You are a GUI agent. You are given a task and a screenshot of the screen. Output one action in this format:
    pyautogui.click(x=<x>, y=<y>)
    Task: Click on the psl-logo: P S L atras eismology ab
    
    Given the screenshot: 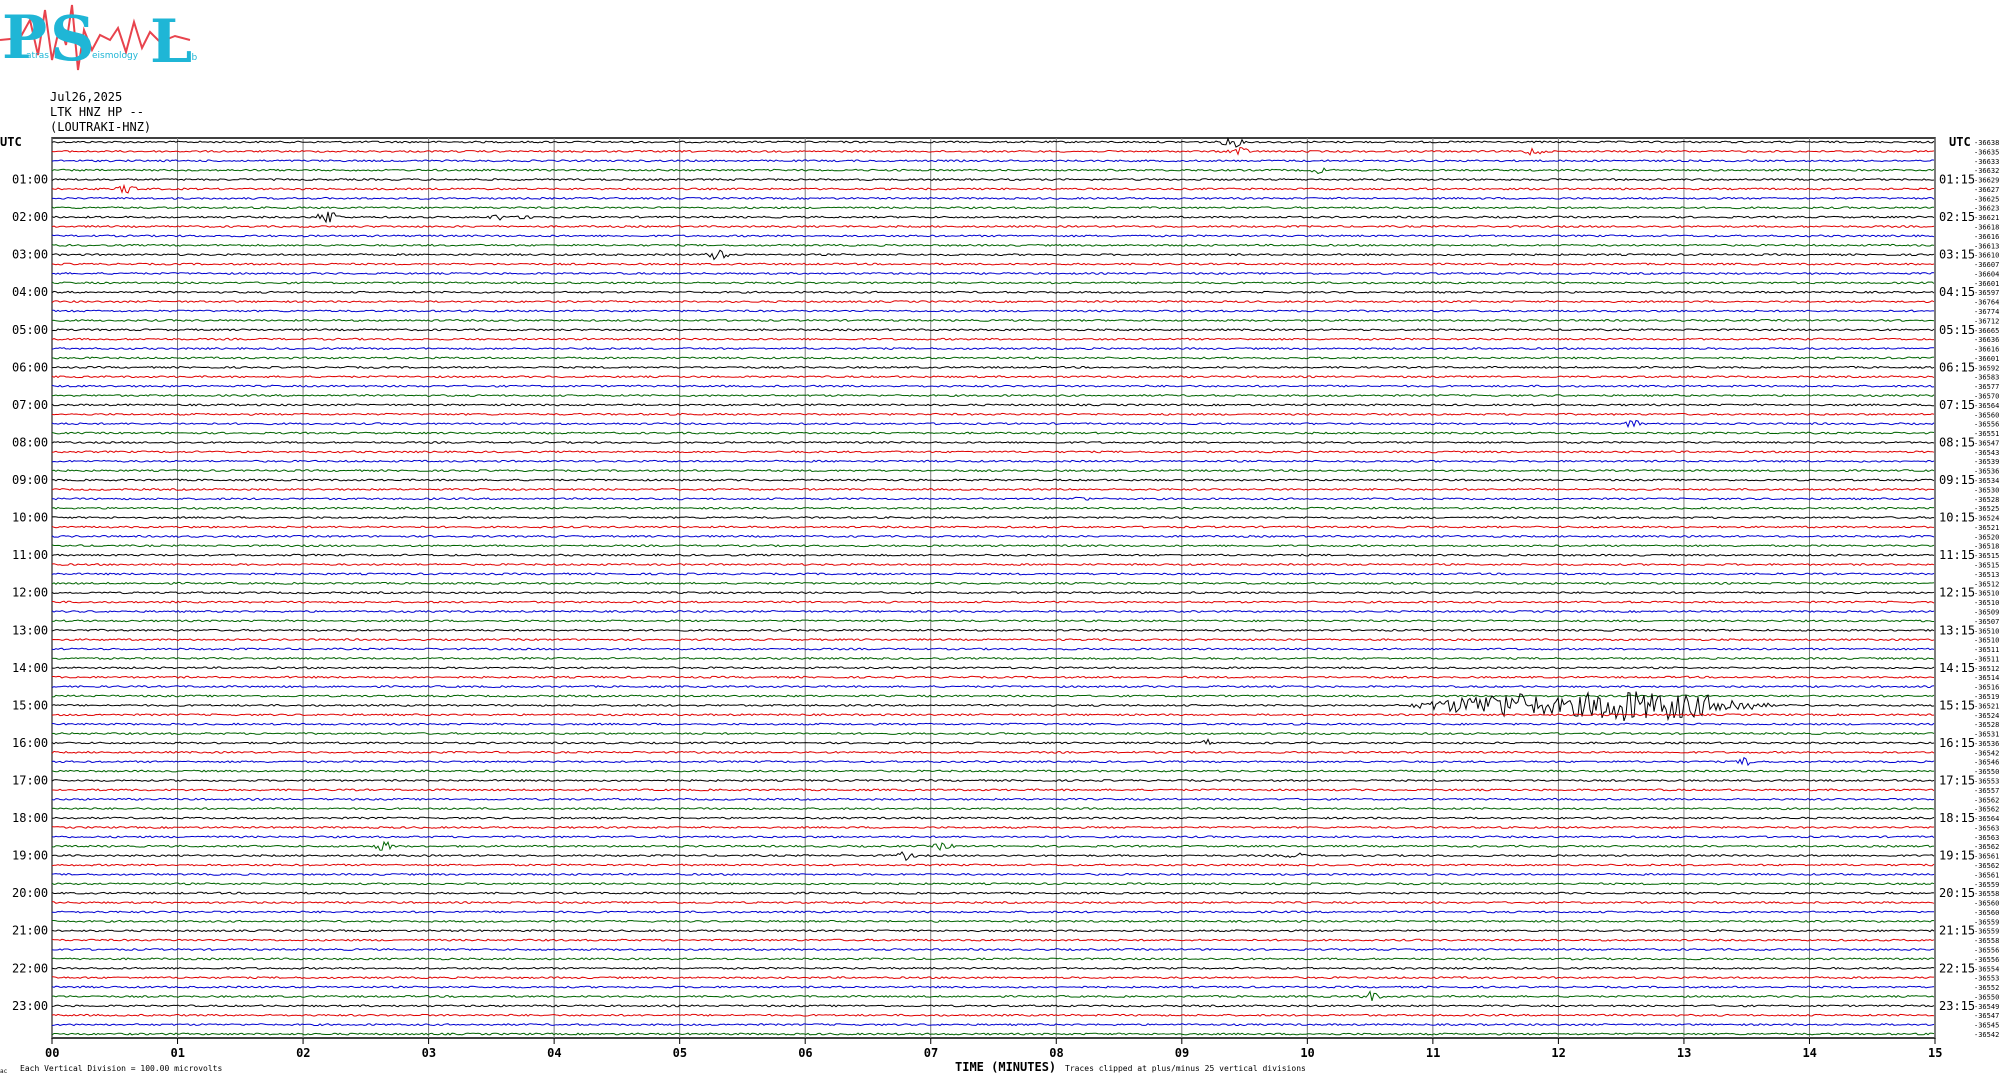 What is the action you would take?
    pyautogui.click(x=99, y=39)
    